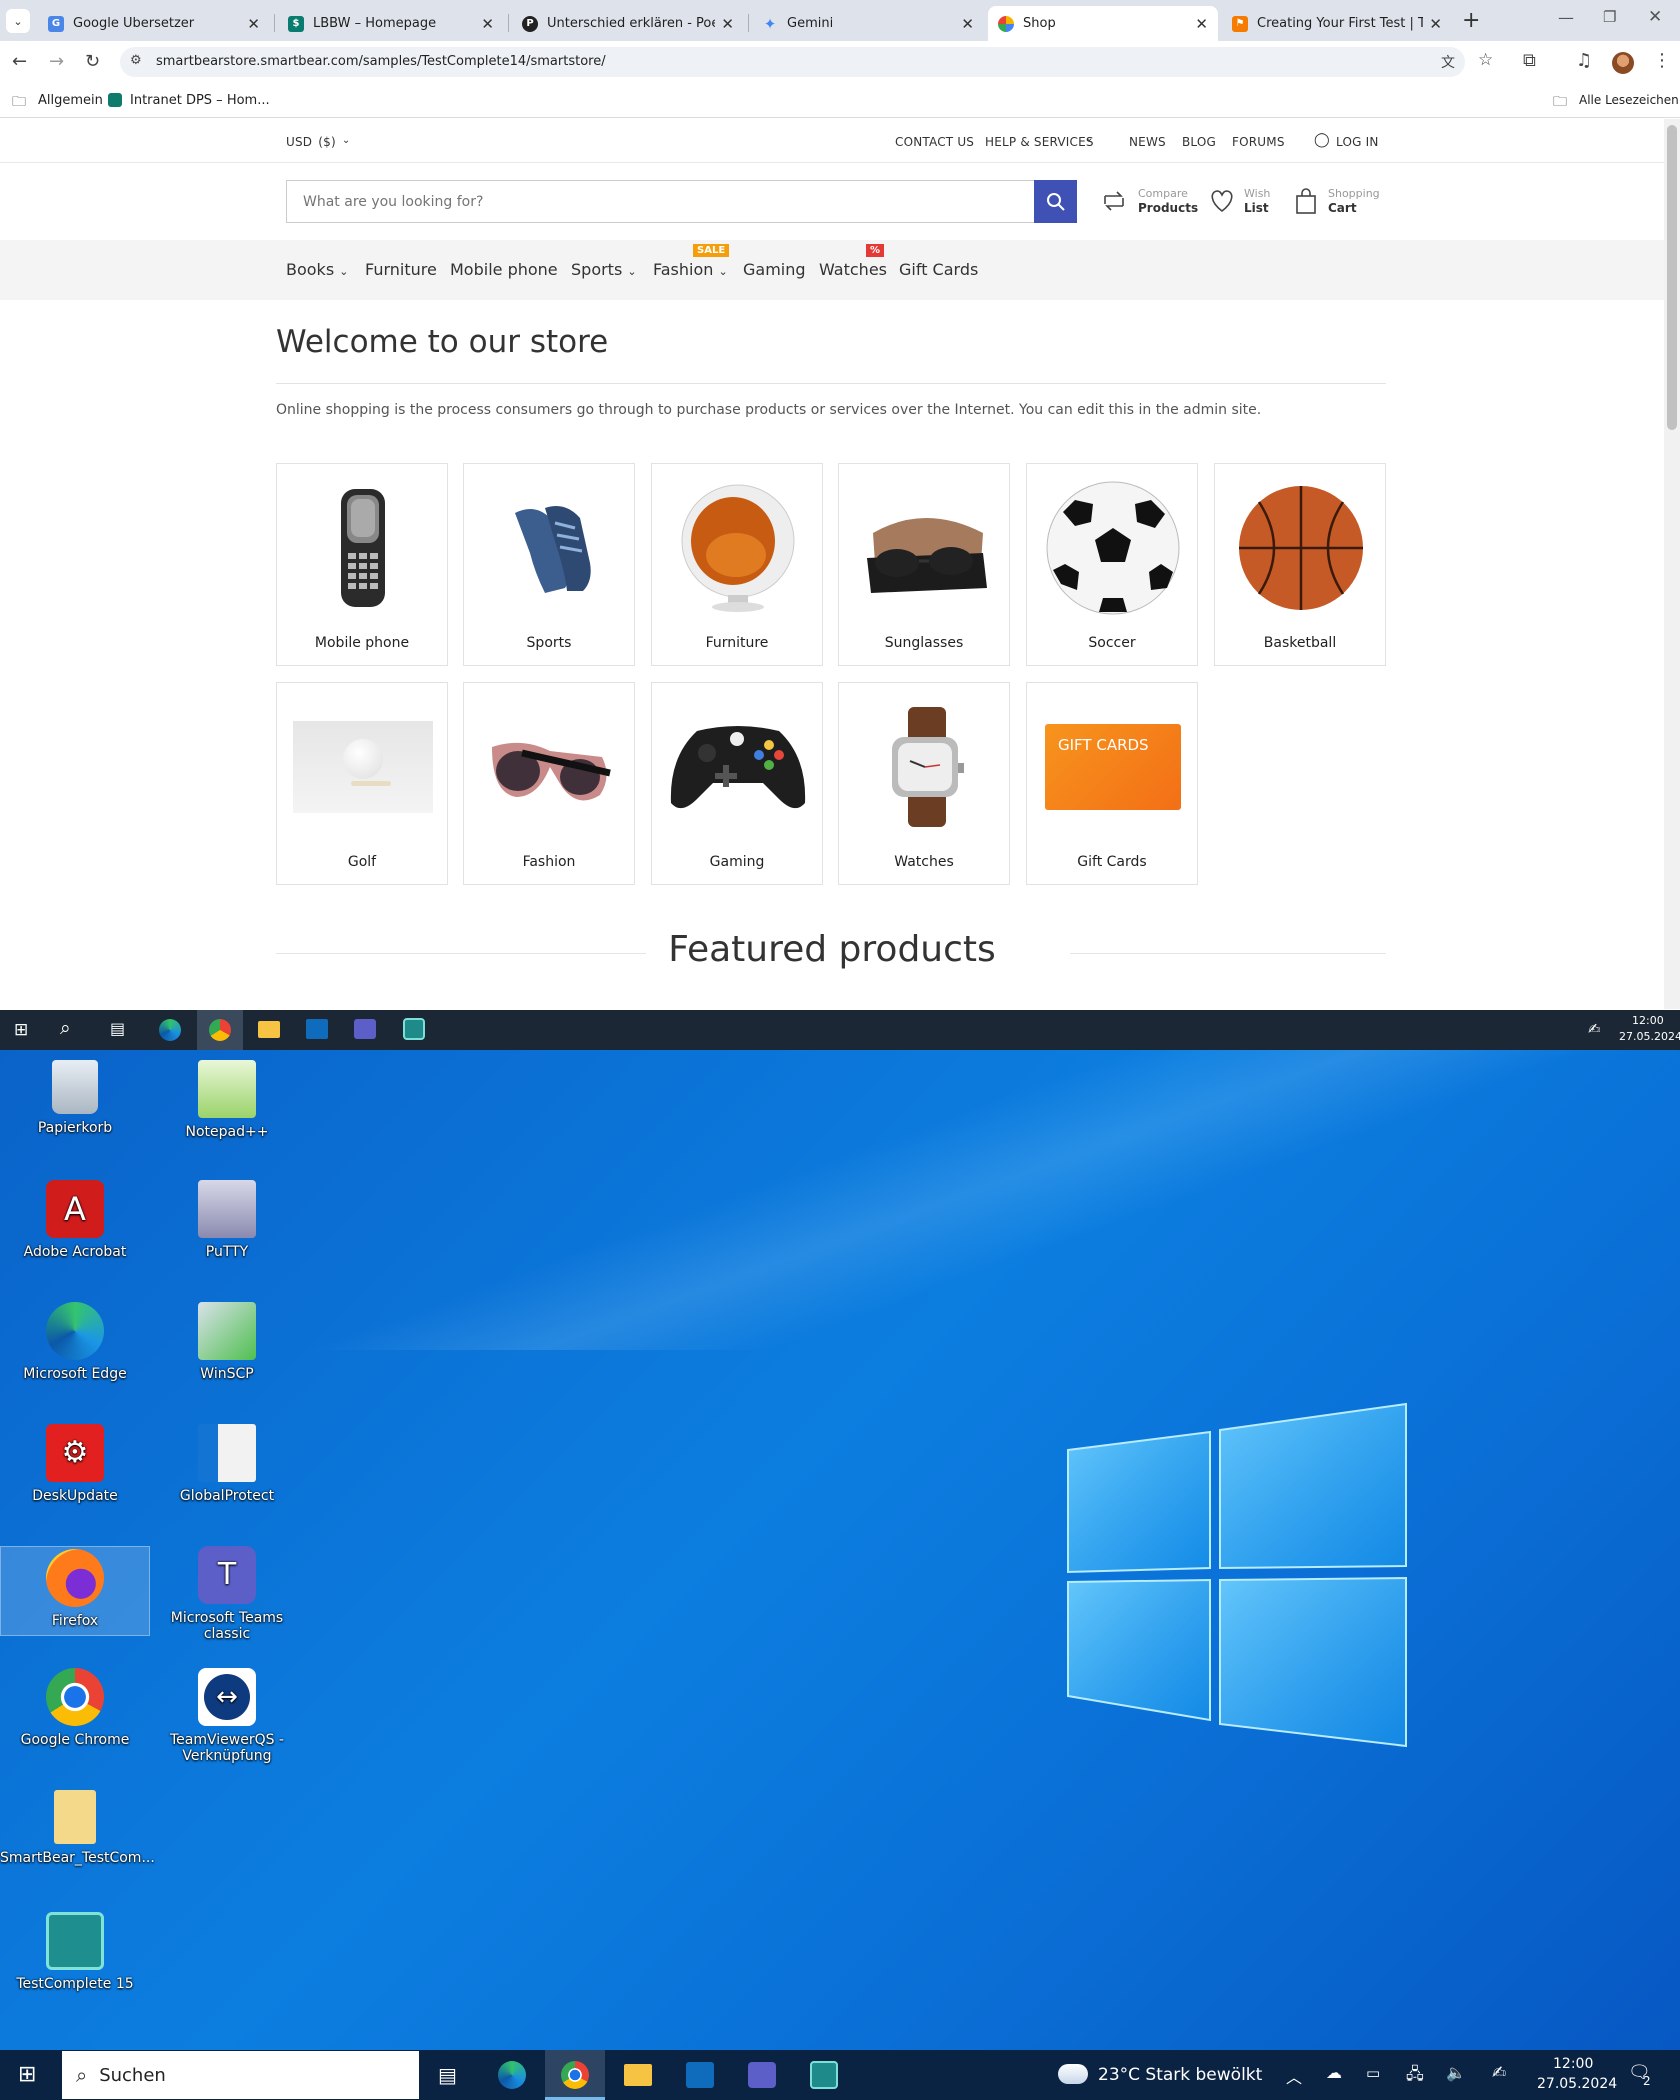  What do you see at coordinates (1147, 142) in the screenshot?
I see `news-link: NEWS` at bounding box center [1147, 142].